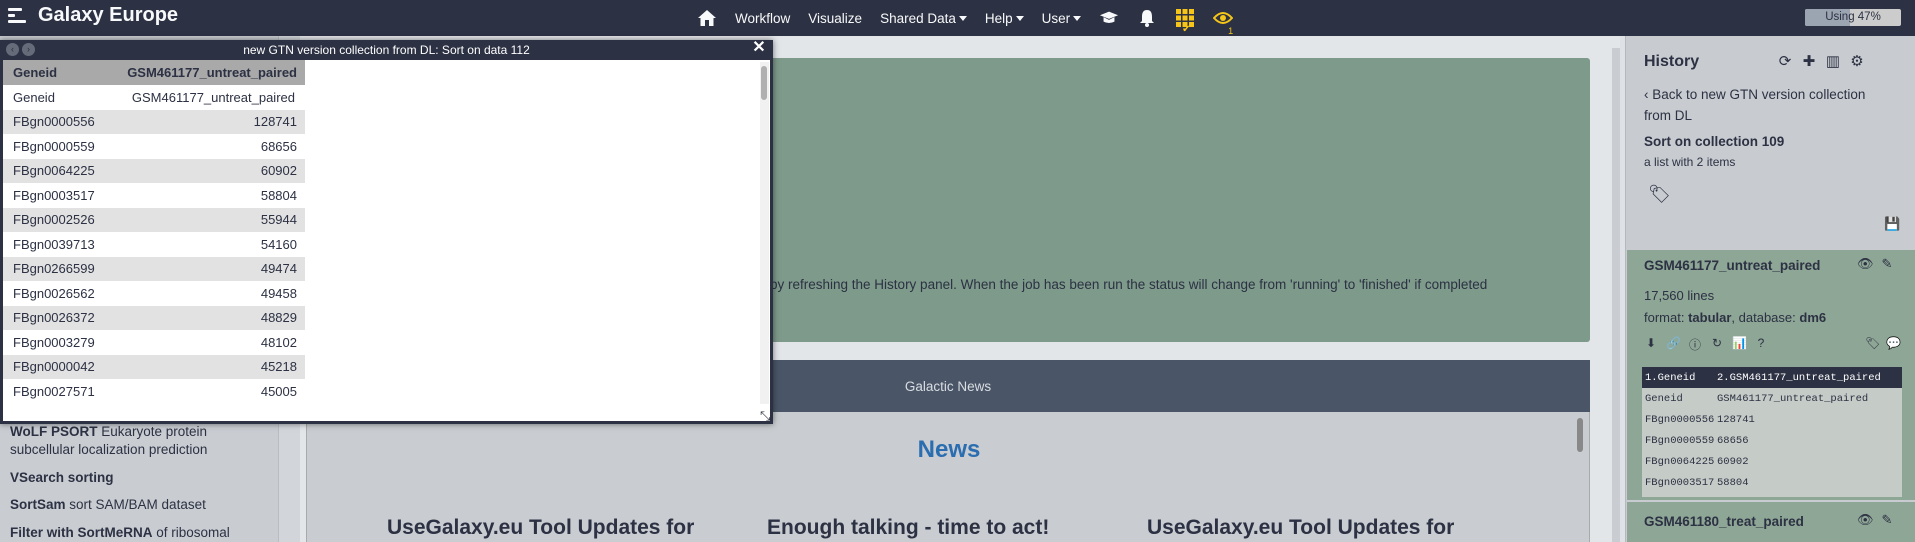 Image resolution: width=1915 pixels, height=542 pixels. Describe the element at coordinates (207, 317) in the screenshot. I see `table-cell: 48829` at that location.